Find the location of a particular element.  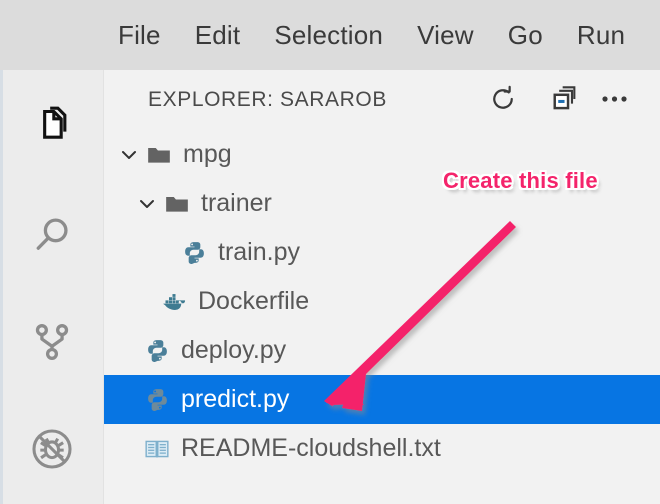

more-actions-icon is located at coordinates (615, 101).